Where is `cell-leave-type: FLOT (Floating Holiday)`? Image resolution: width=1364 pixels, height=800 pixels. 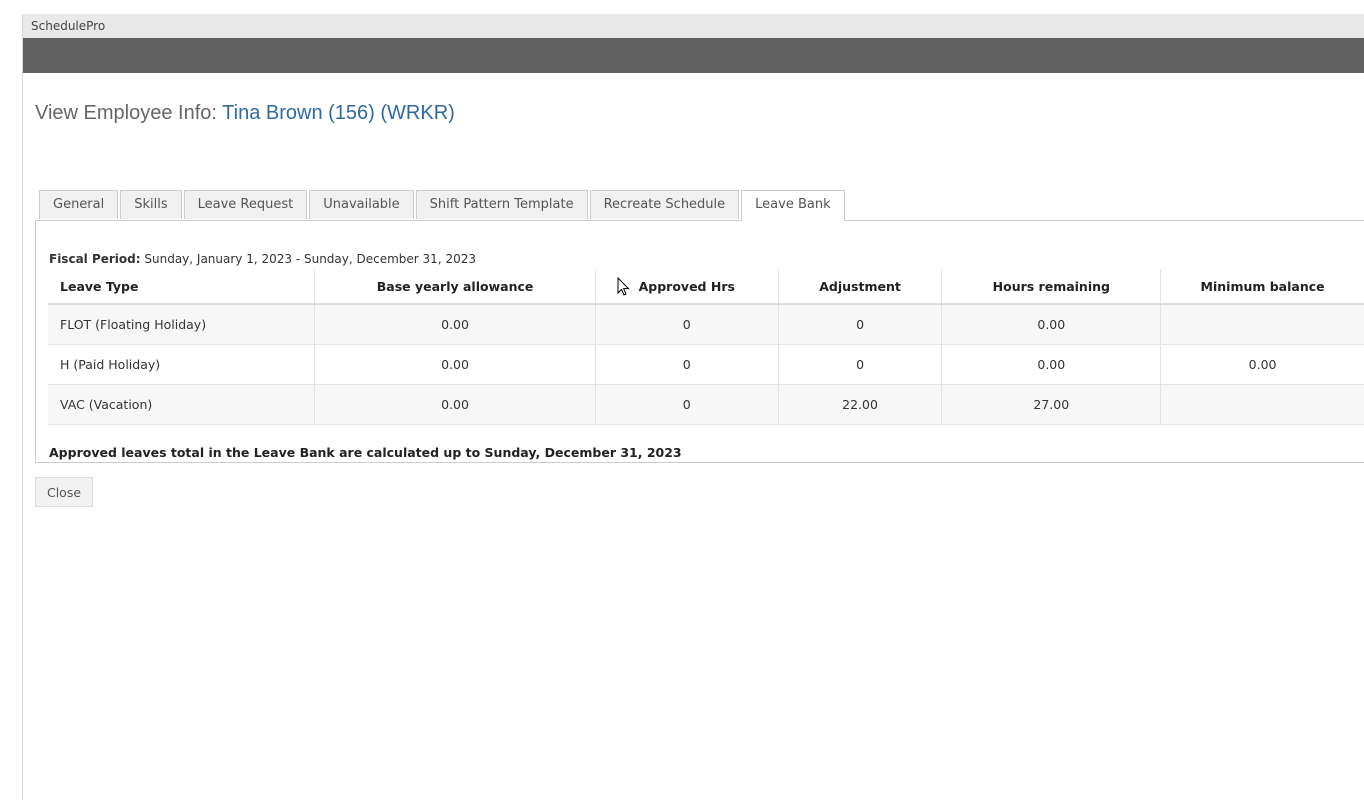 cell-leave-type: FLOT (Floating Holiday) is located at coordinates (182, 324).